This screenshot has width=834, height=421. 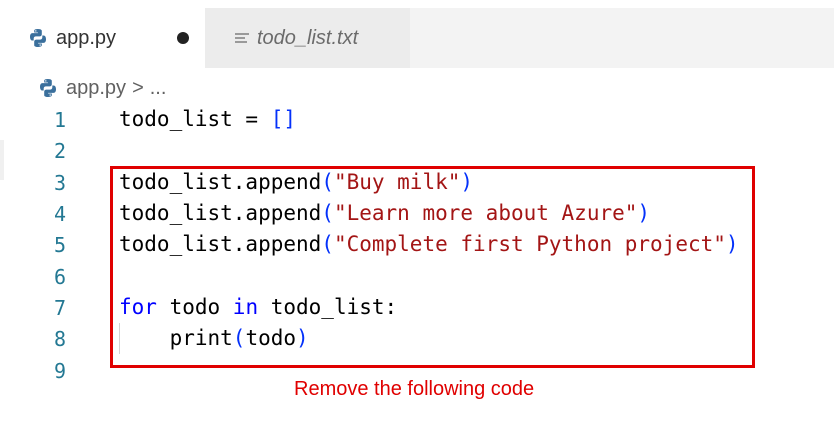 What do you see at coordinates (60, 183) in the screenshot?
I see `line-number: 3` at bounding box center [60, 183].